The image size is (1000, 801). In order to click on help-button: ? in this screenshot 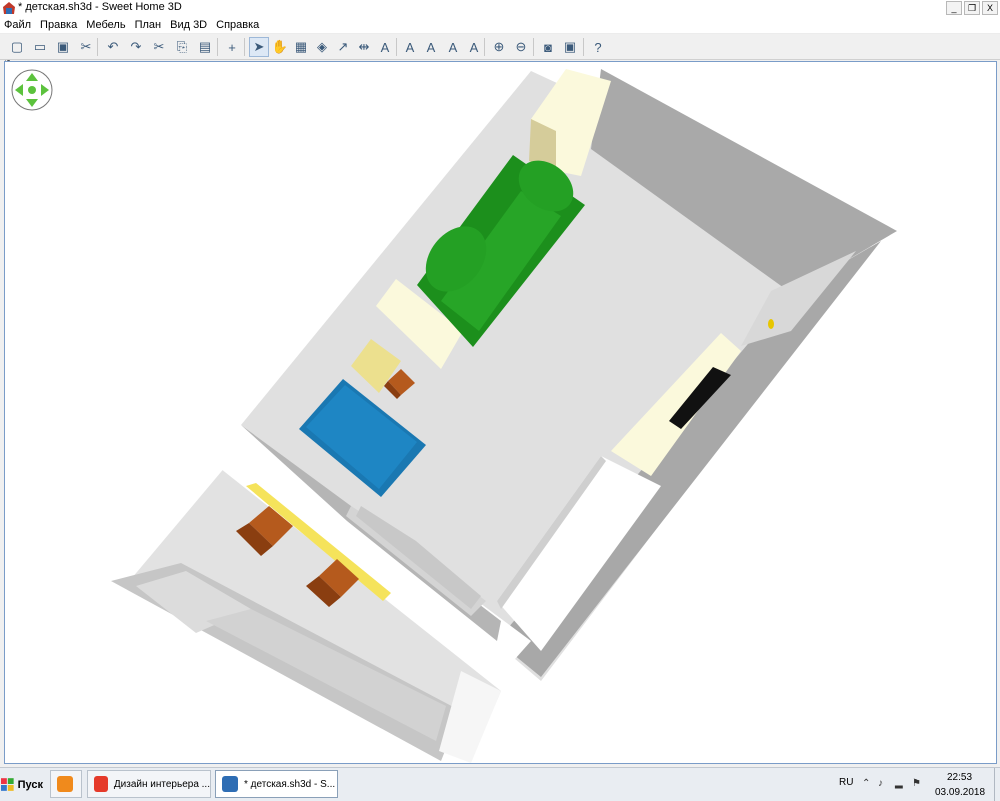, I will do `click(598, 47)`.